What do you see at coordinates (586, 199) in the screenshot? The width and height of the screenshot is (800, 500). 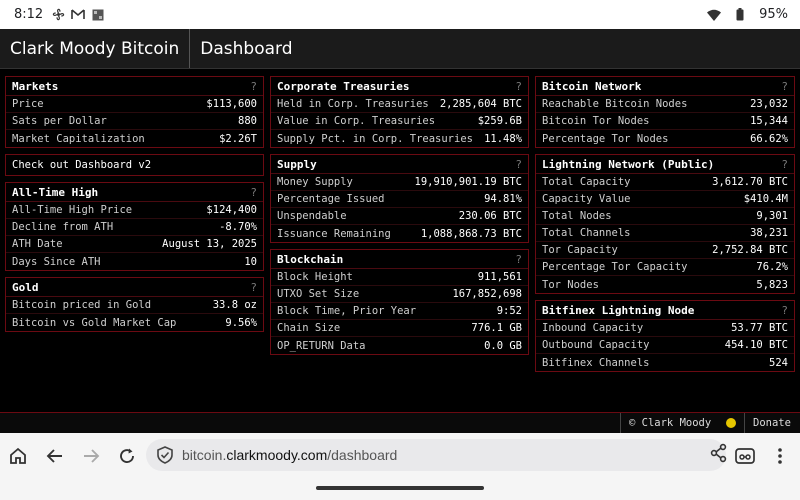 I see `stat-label: Capacity Value` at bounding box center [586, 199].